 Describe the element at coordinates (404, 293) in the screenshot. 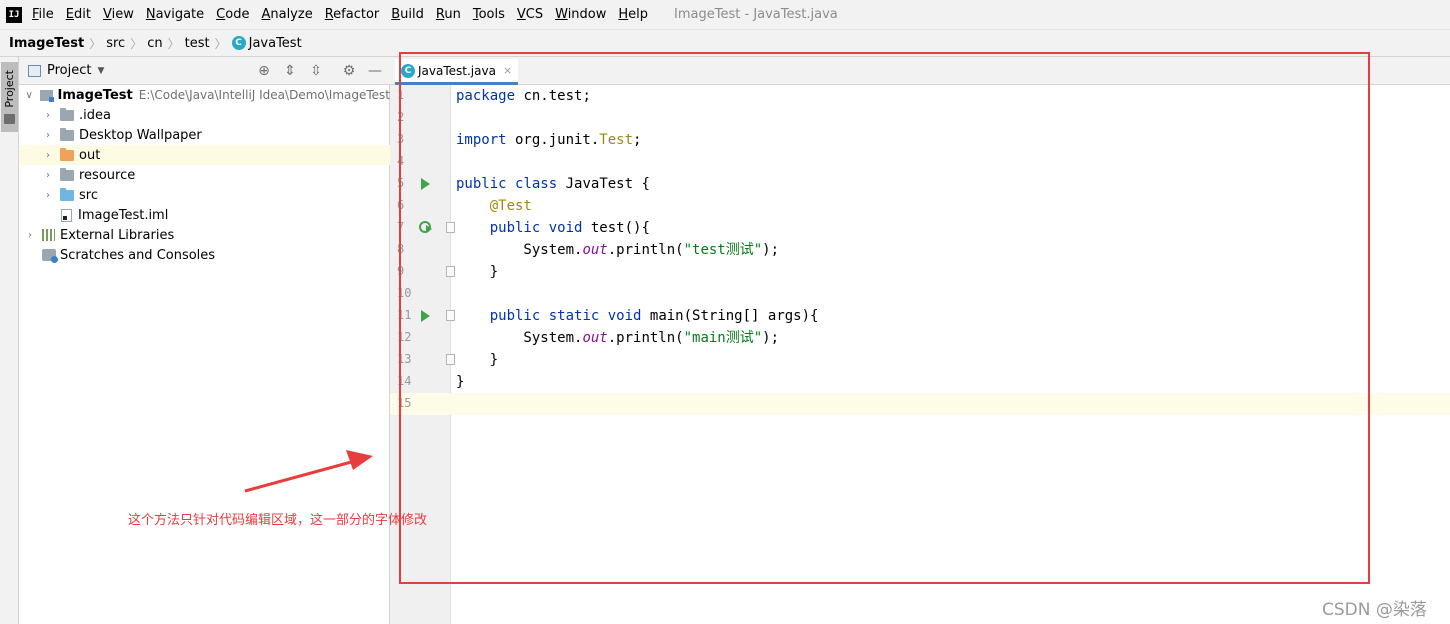

I see `line-number: 10` at that location.